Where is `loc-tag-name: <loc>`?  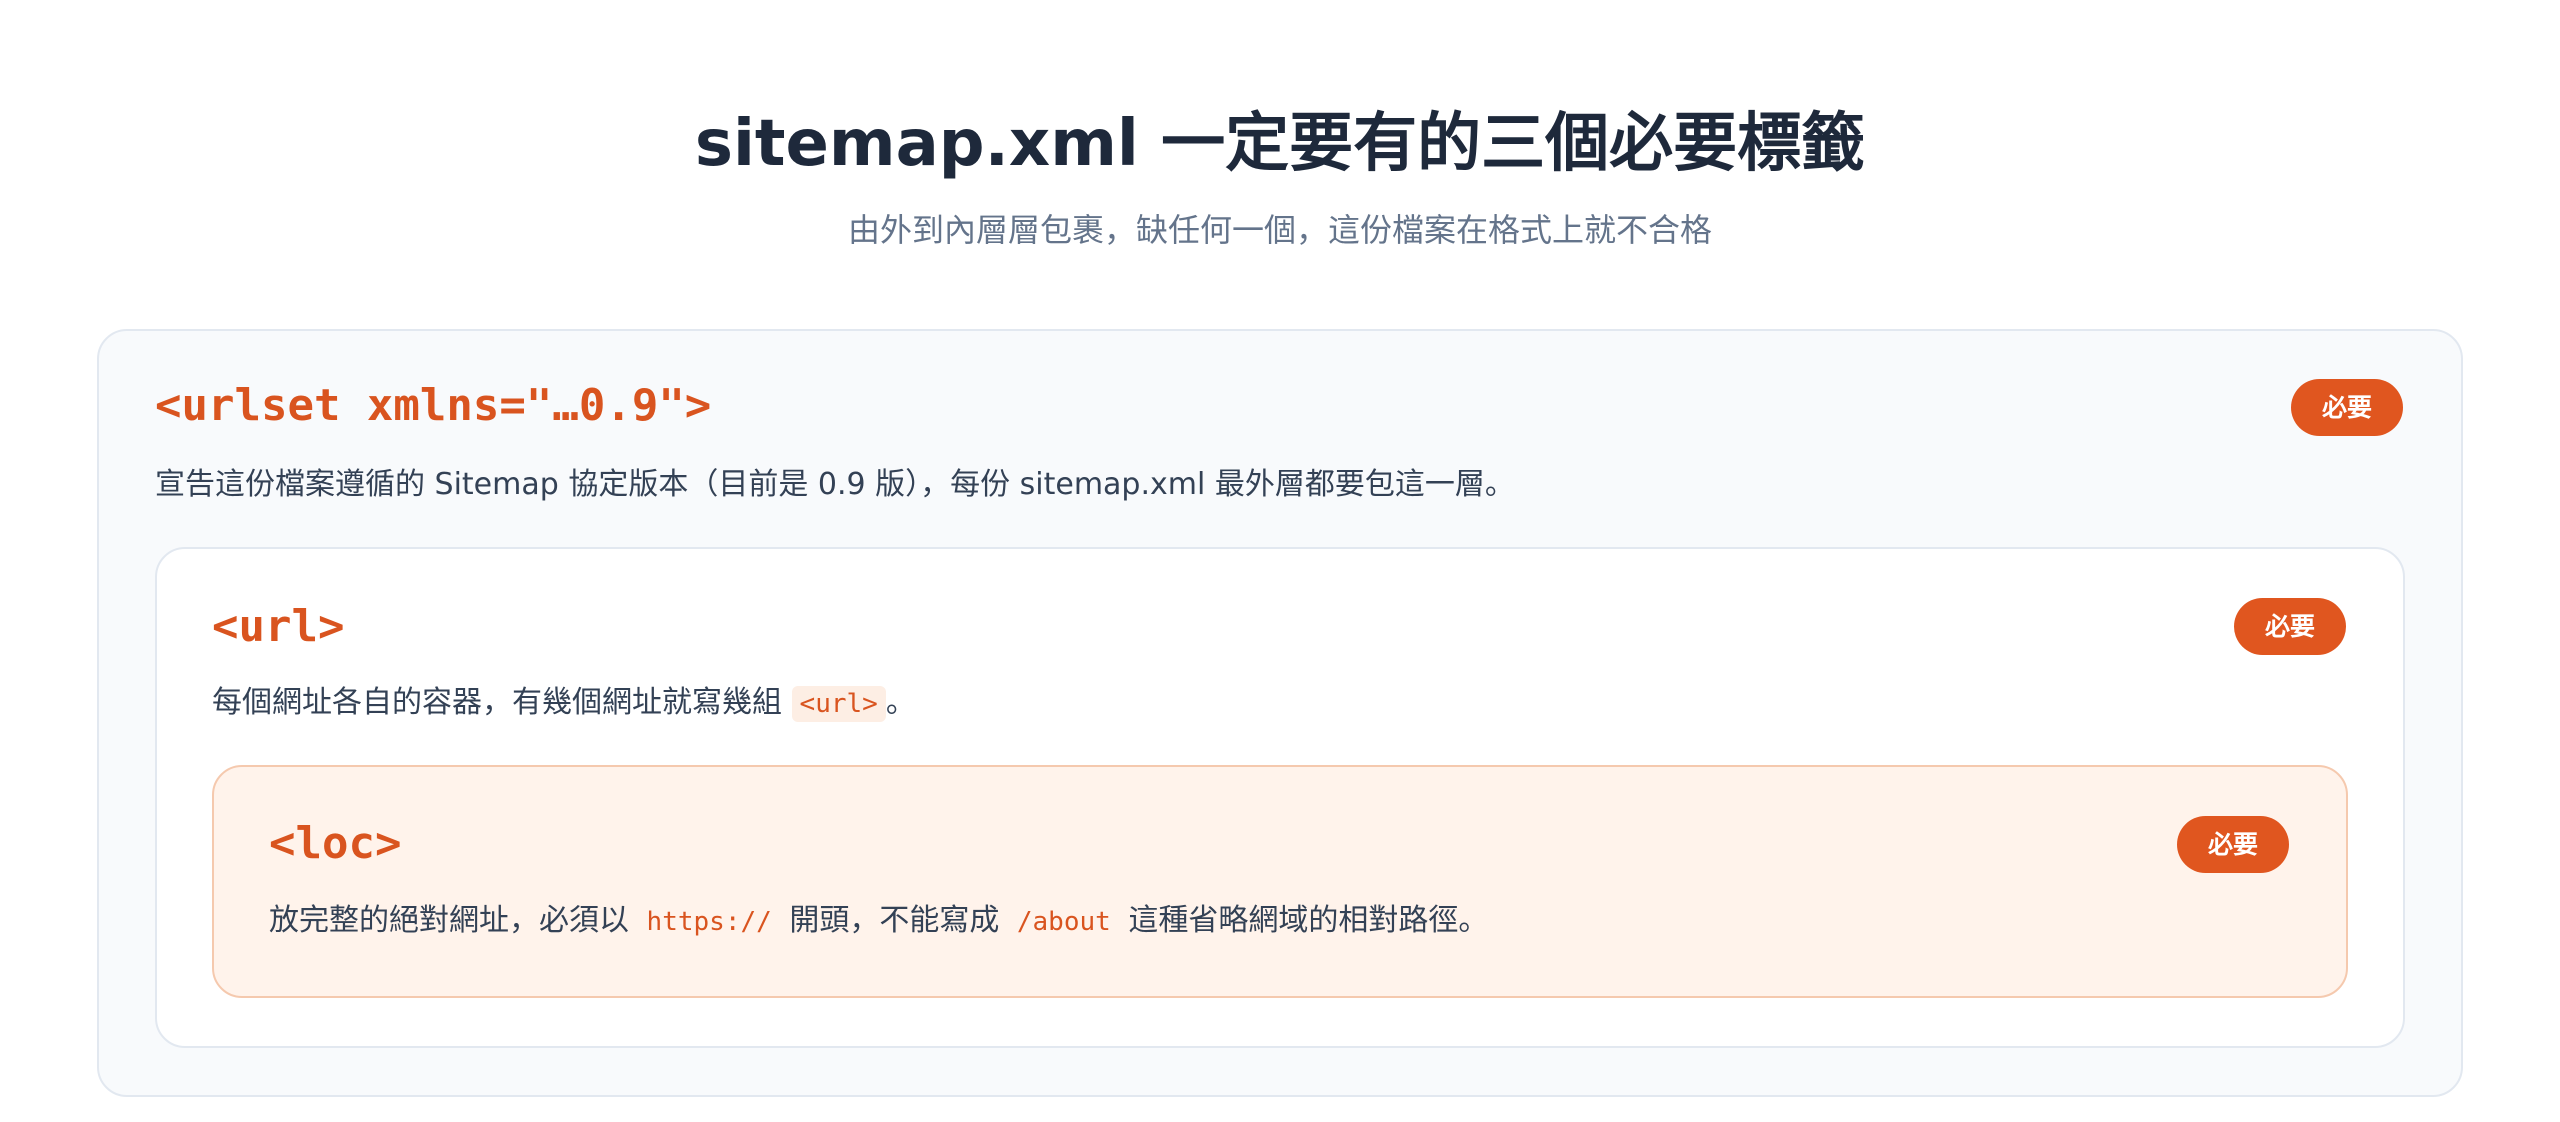
loc-tag-name: <loc> is located at coordinates (335, 843).